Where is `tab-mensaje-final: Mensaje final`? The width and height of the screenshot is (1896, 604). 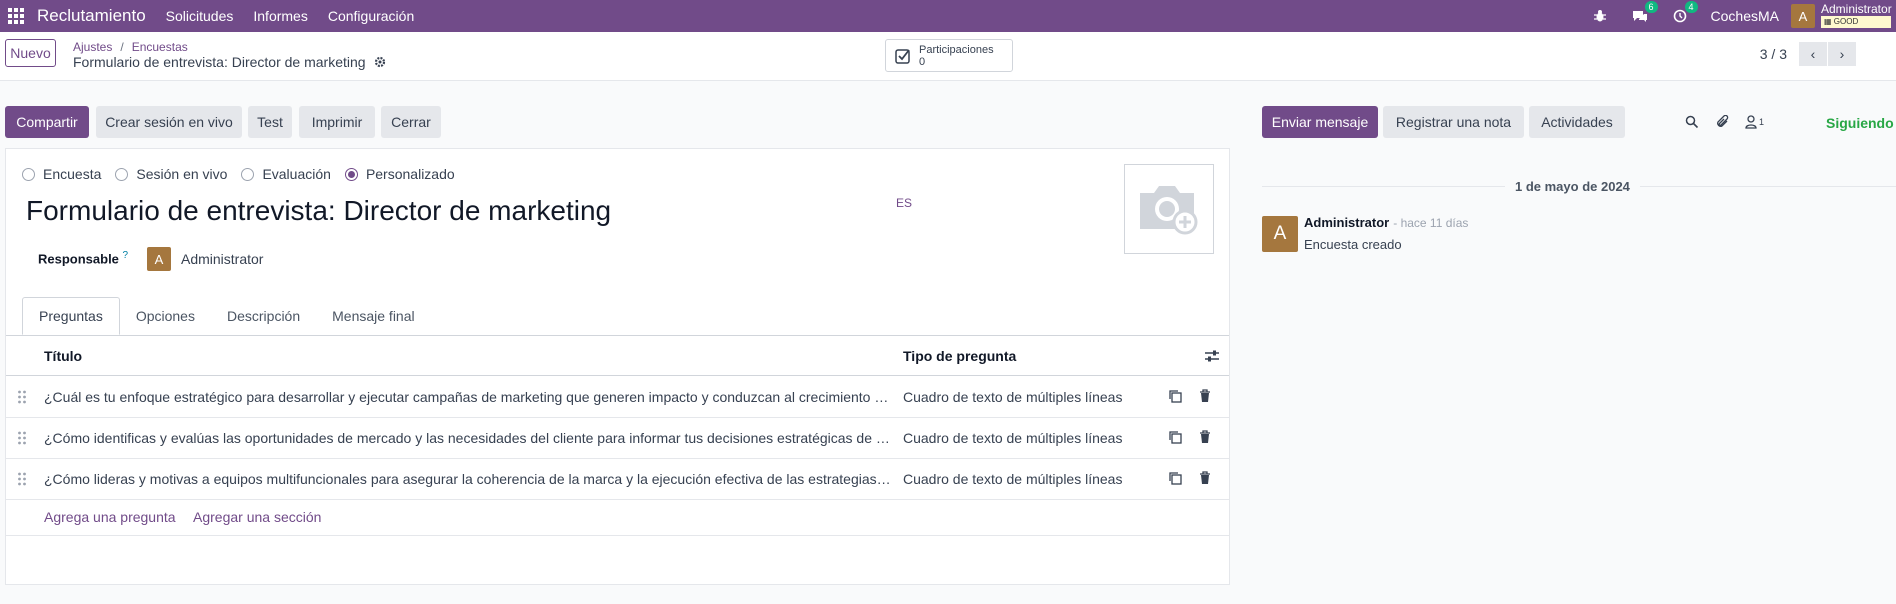 tab-mensaje-final: Mensaje final is located at coordinates (373, 316).